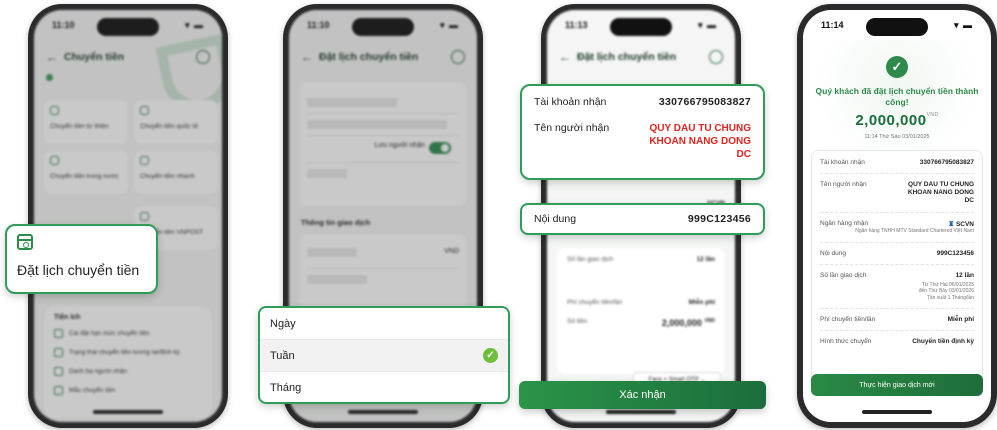 This screenshot has height=430, width=997. Describe the element at coordinates (98, 371) in the screenshot. I see `list-item-label: Danh bạ người nhận` at that location.